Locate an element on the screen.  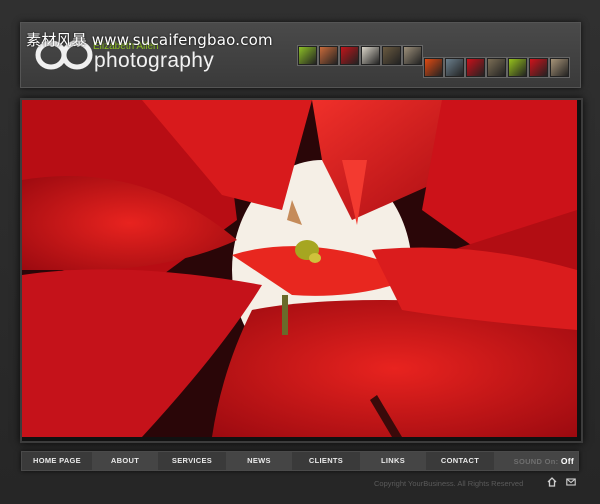
nav-services: SERVICES is located at coordinates (192, 461).